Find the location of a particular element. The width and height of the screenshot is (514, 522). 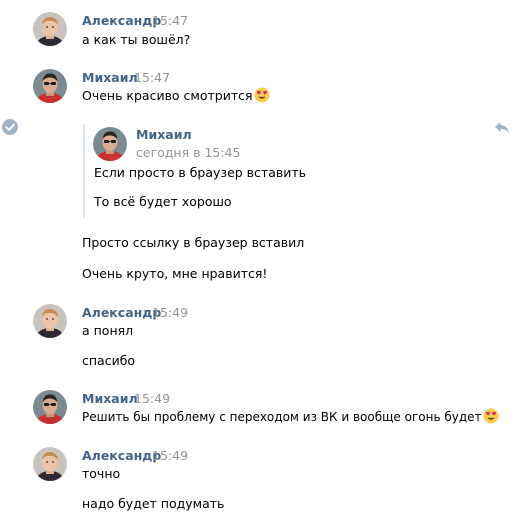

message-text: а как ты вошёл? is located at coordinates (136, 39).